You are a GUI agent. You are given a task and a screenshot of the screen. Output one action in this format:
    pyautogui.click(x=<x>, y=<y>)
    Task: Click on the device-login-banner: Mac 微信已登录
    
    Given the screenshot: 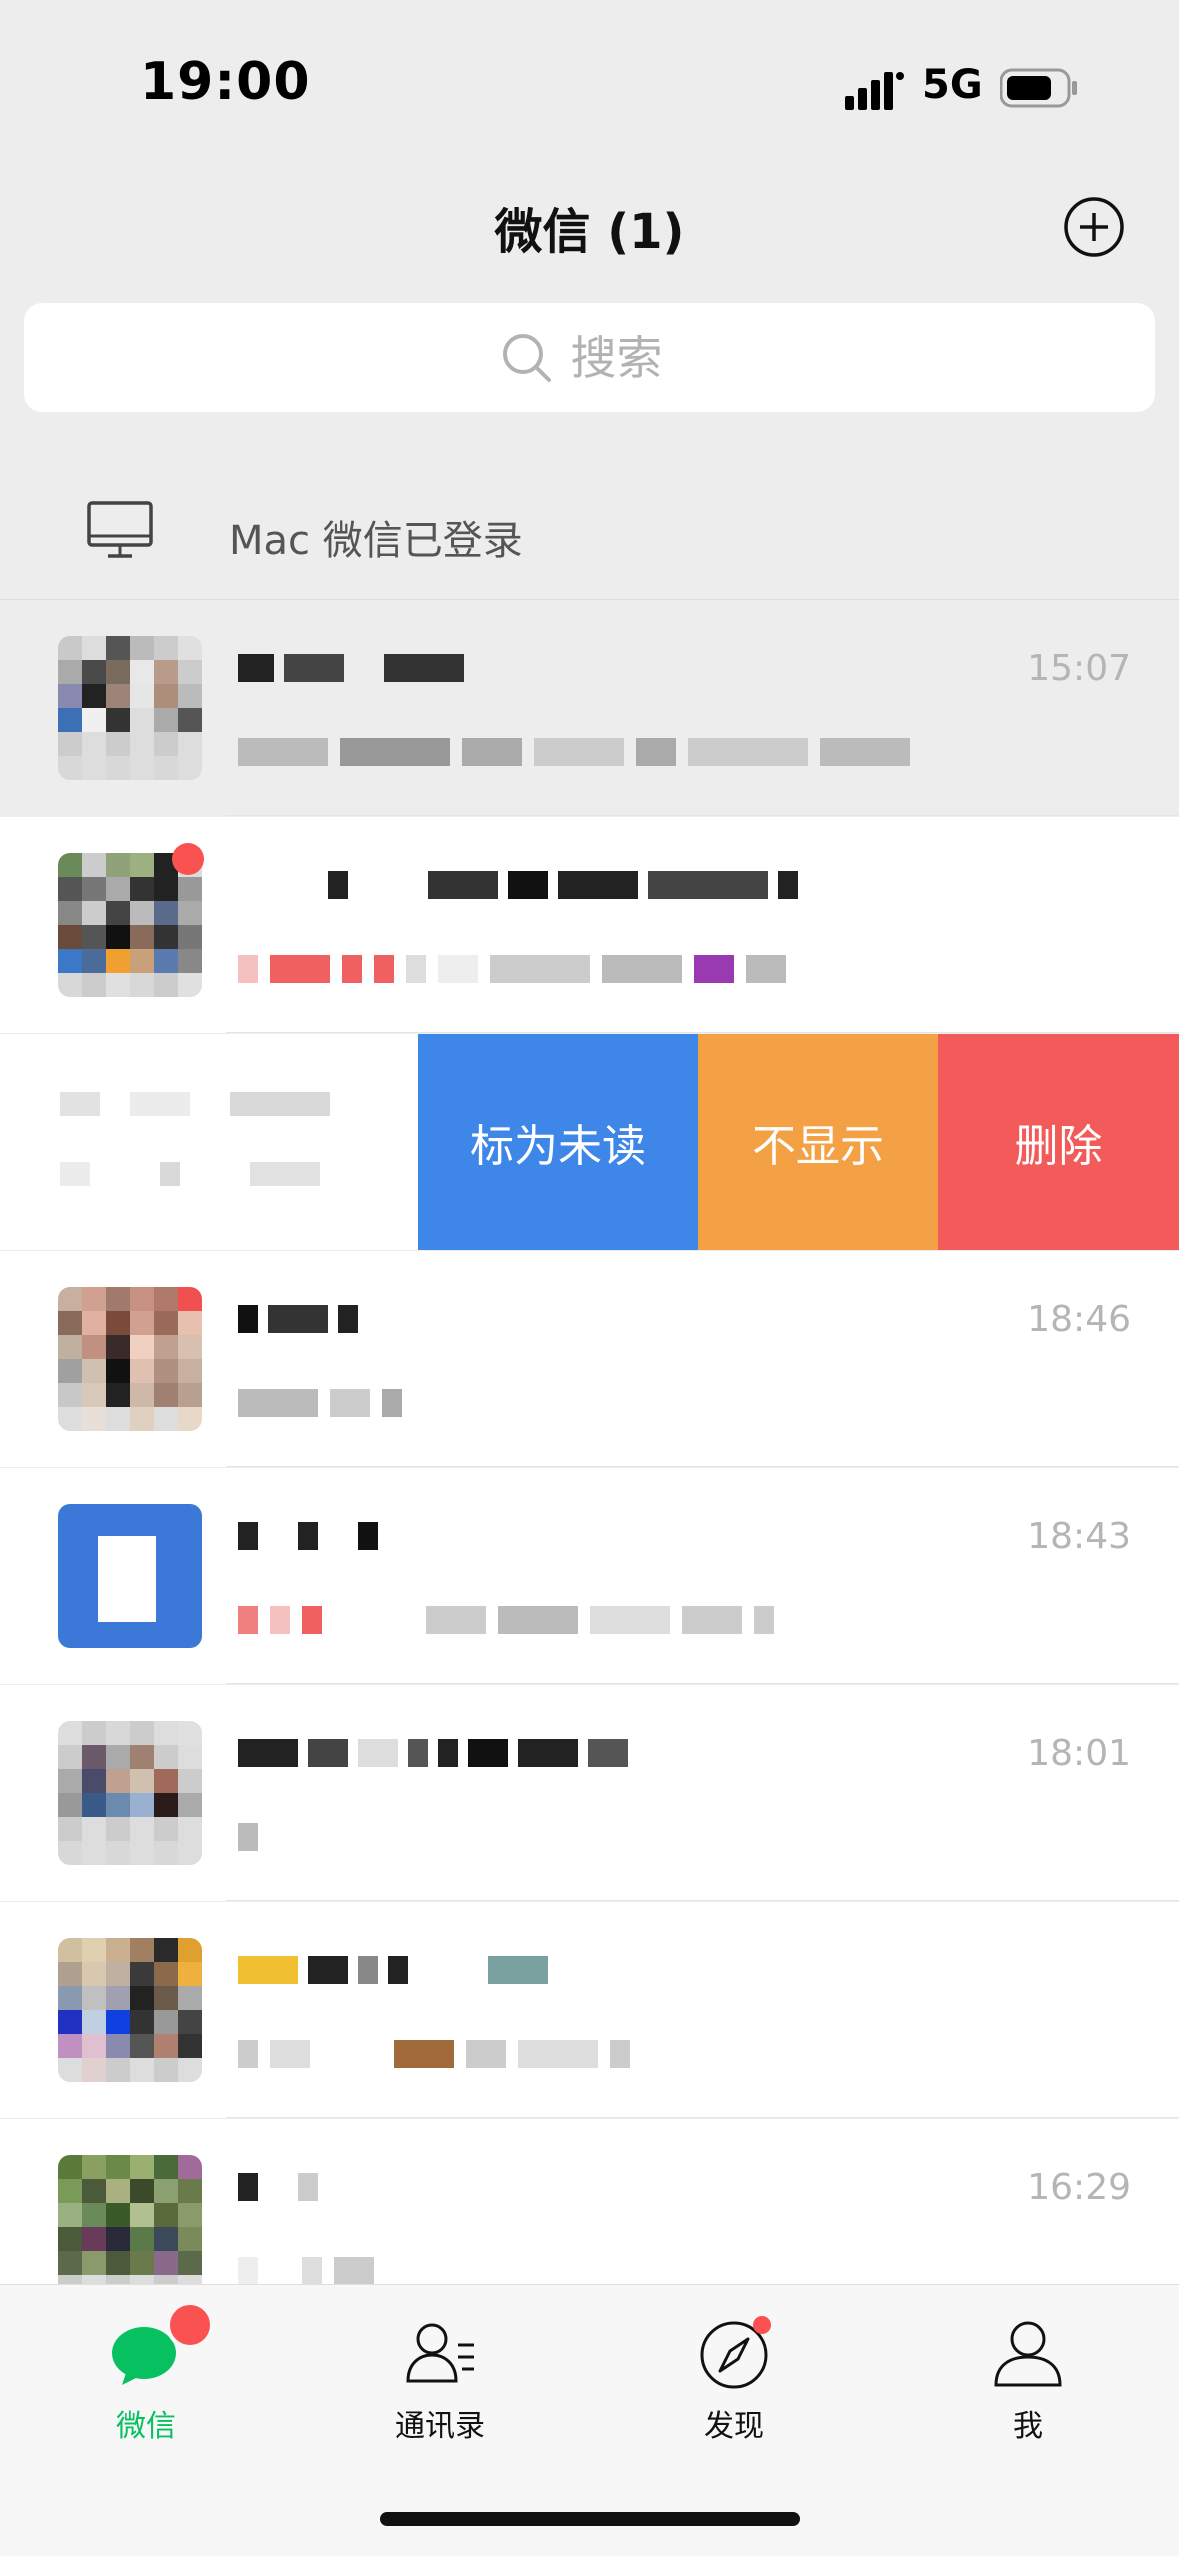 What is the action you would take?
    pyautogui.click(x=589, y=535)
    